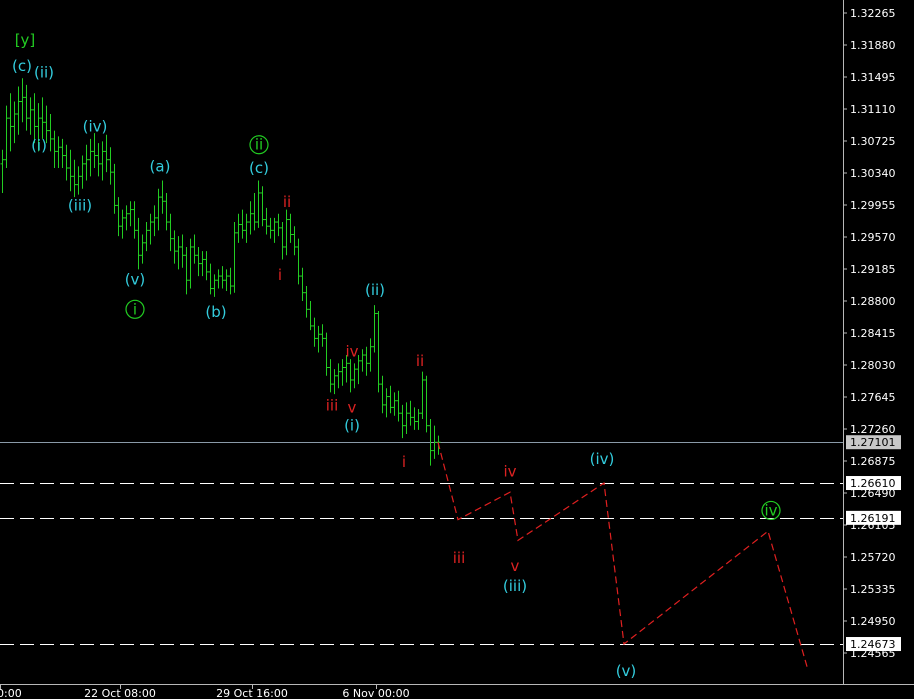  Describe the element at coordinates (351, 352) in the screenshot. I see `wave-label: iv` at that location.